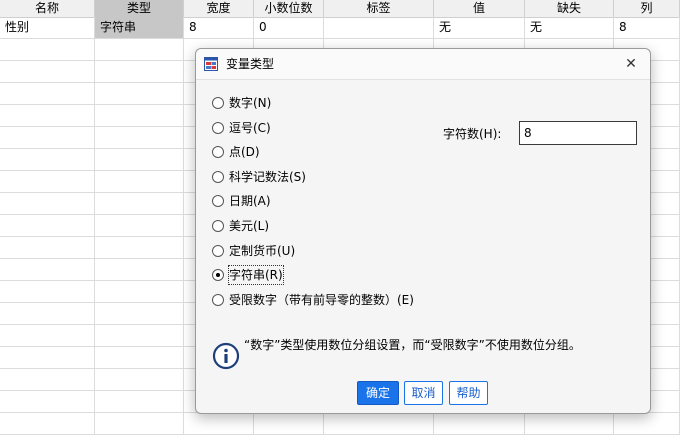  I want to click on radio-label: 定制货币(U), so click(262, 251).